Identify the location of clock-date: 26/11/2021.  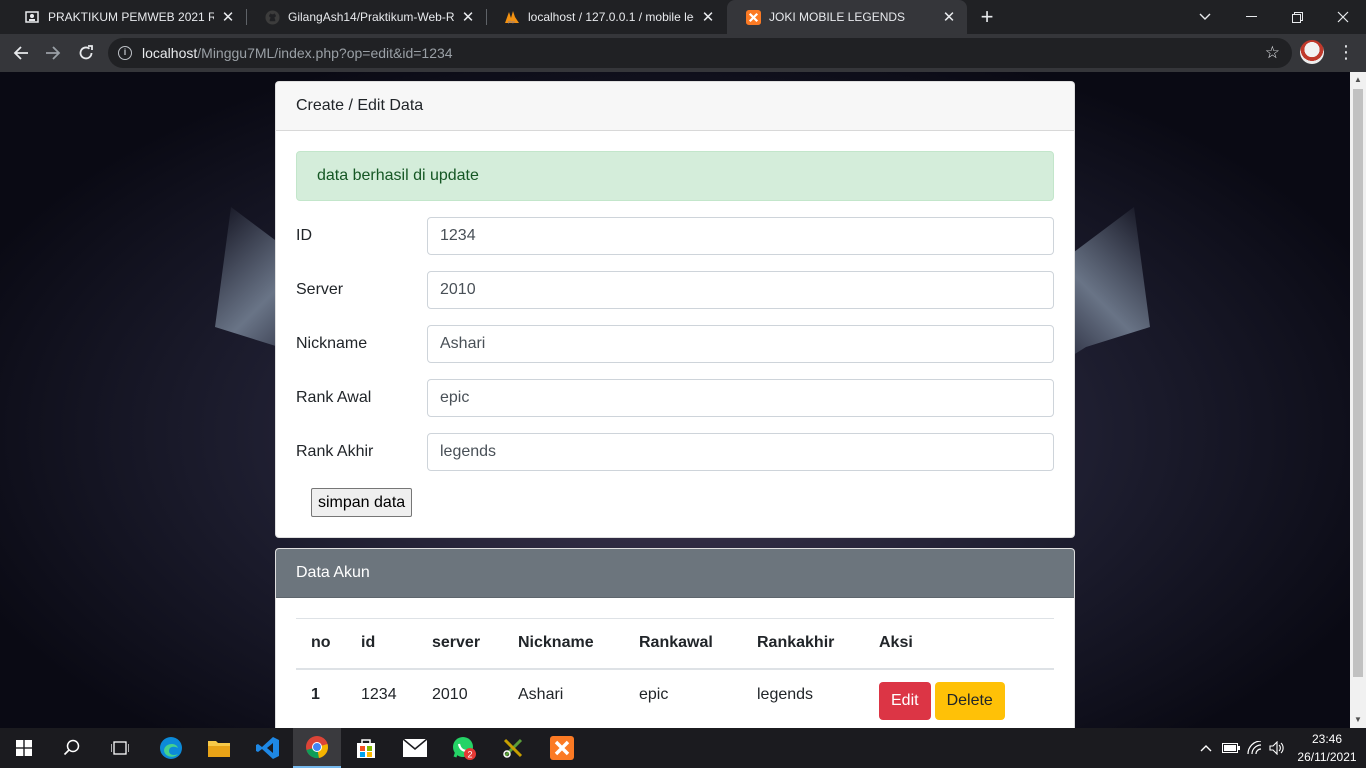
(1327, 757).